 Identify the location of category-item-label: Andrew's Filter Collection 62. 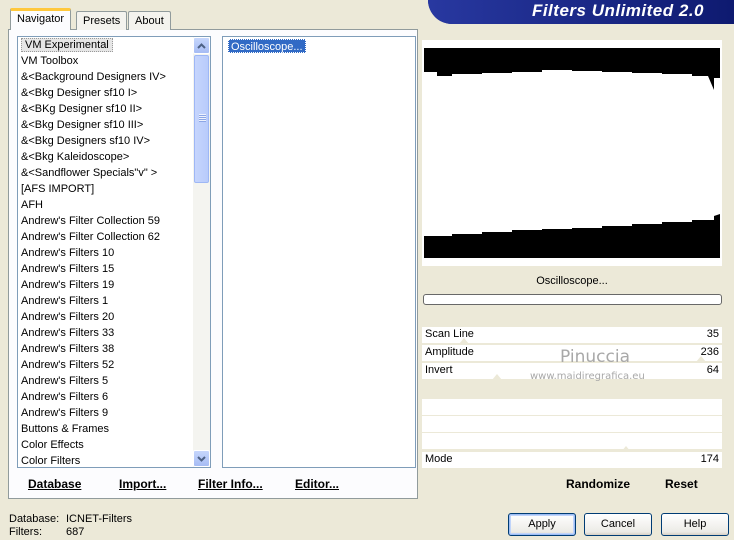
(91, 237).